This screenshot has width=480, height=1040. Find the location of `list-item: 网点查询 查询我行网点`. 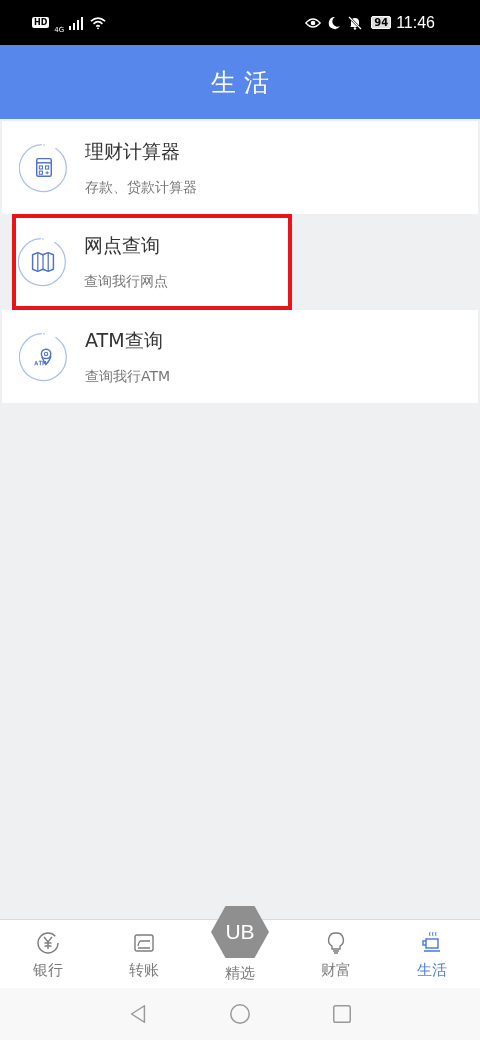

list-item: 网点查询 查询我行网点 is located at coordinates (152, 262).